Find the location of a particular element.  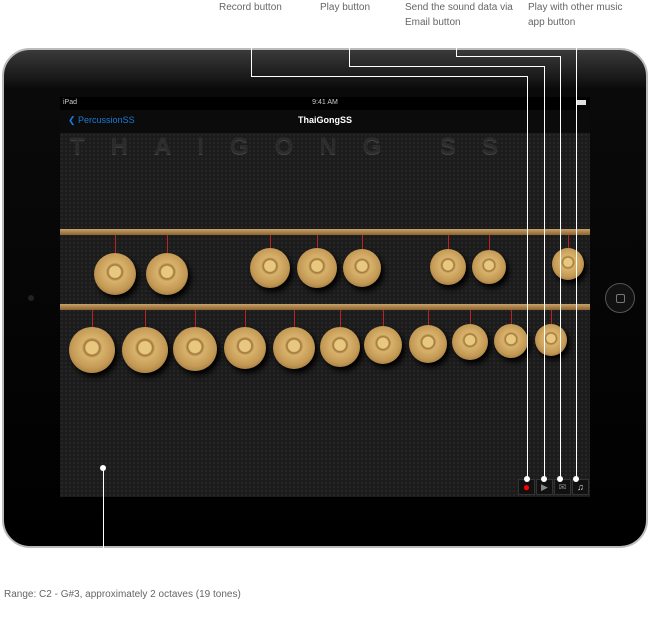

battery-icon is located at coordinates (581, 102).